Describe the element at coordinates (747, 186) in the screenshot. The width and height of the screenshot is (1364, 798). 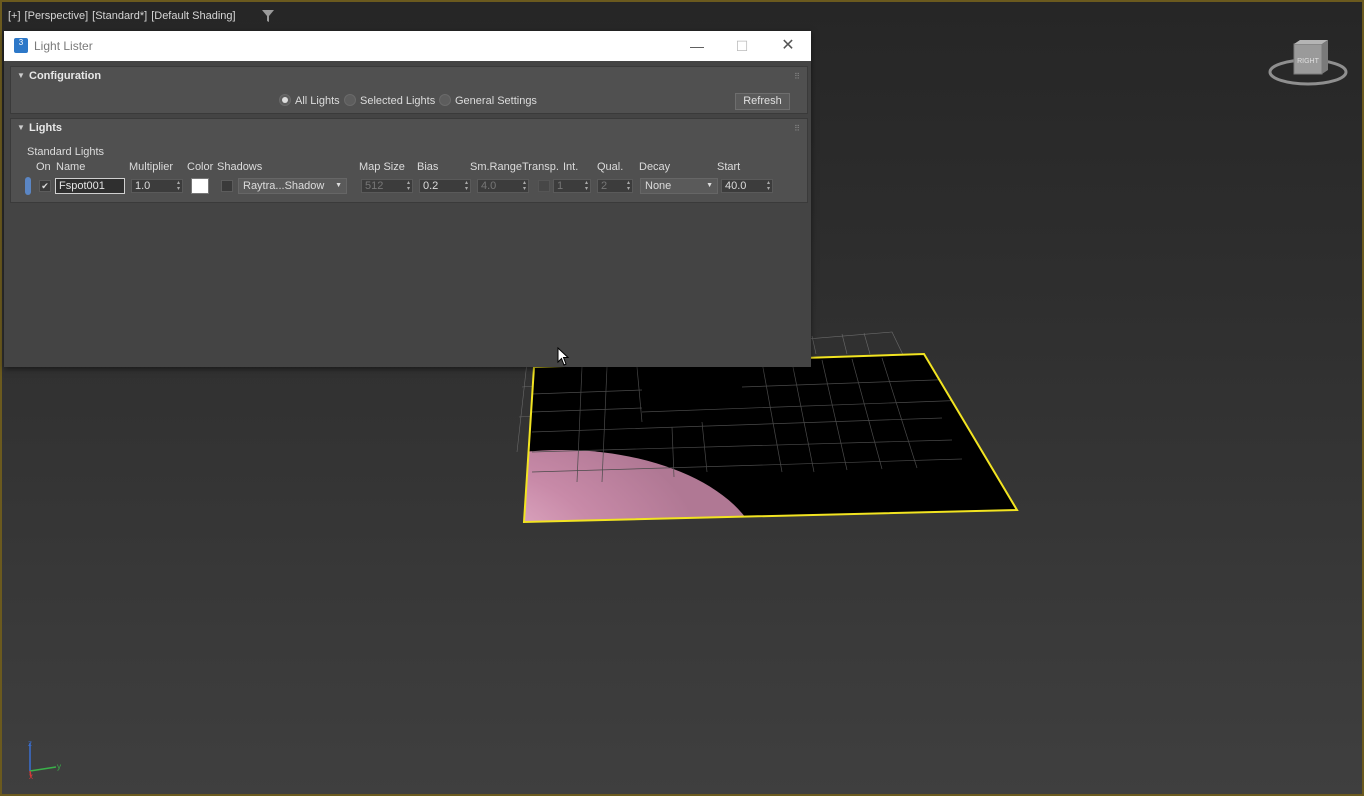
I see `start-spinner: 40.0` at that location.